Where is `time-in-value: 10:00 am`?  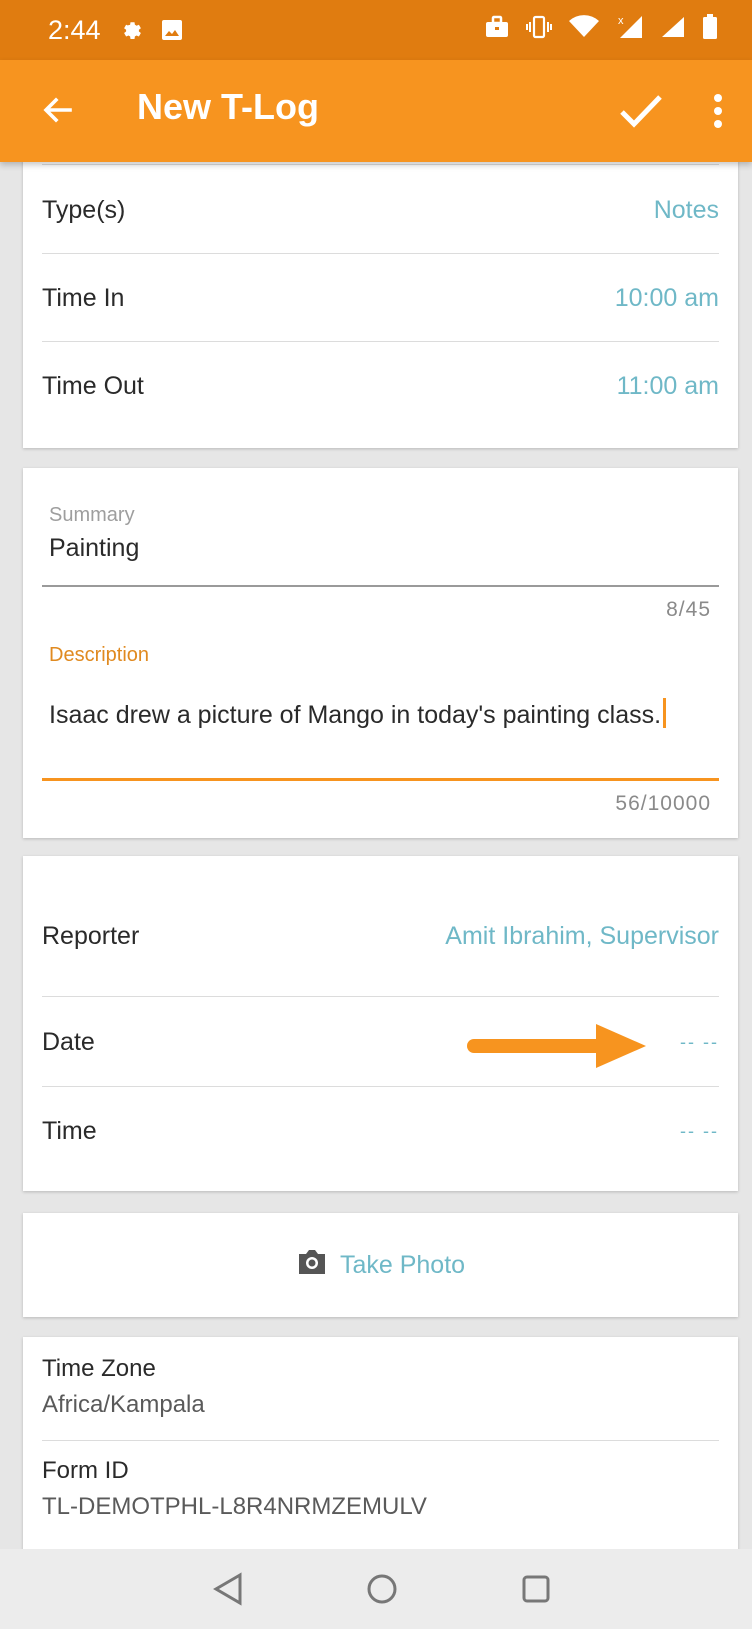 time-in-value: 10:00 am is located at coordinates (667, 298).